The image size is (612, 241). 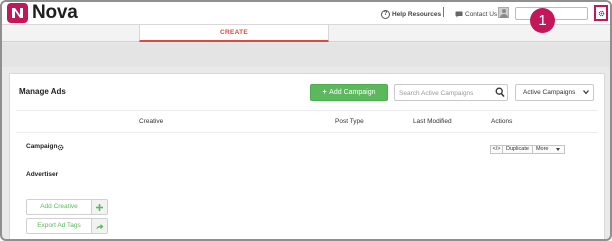 What do you see at coordinates (234, 33) in the screenshot?
I see `tab-create: CREATE` at bounding box center [234, 33].